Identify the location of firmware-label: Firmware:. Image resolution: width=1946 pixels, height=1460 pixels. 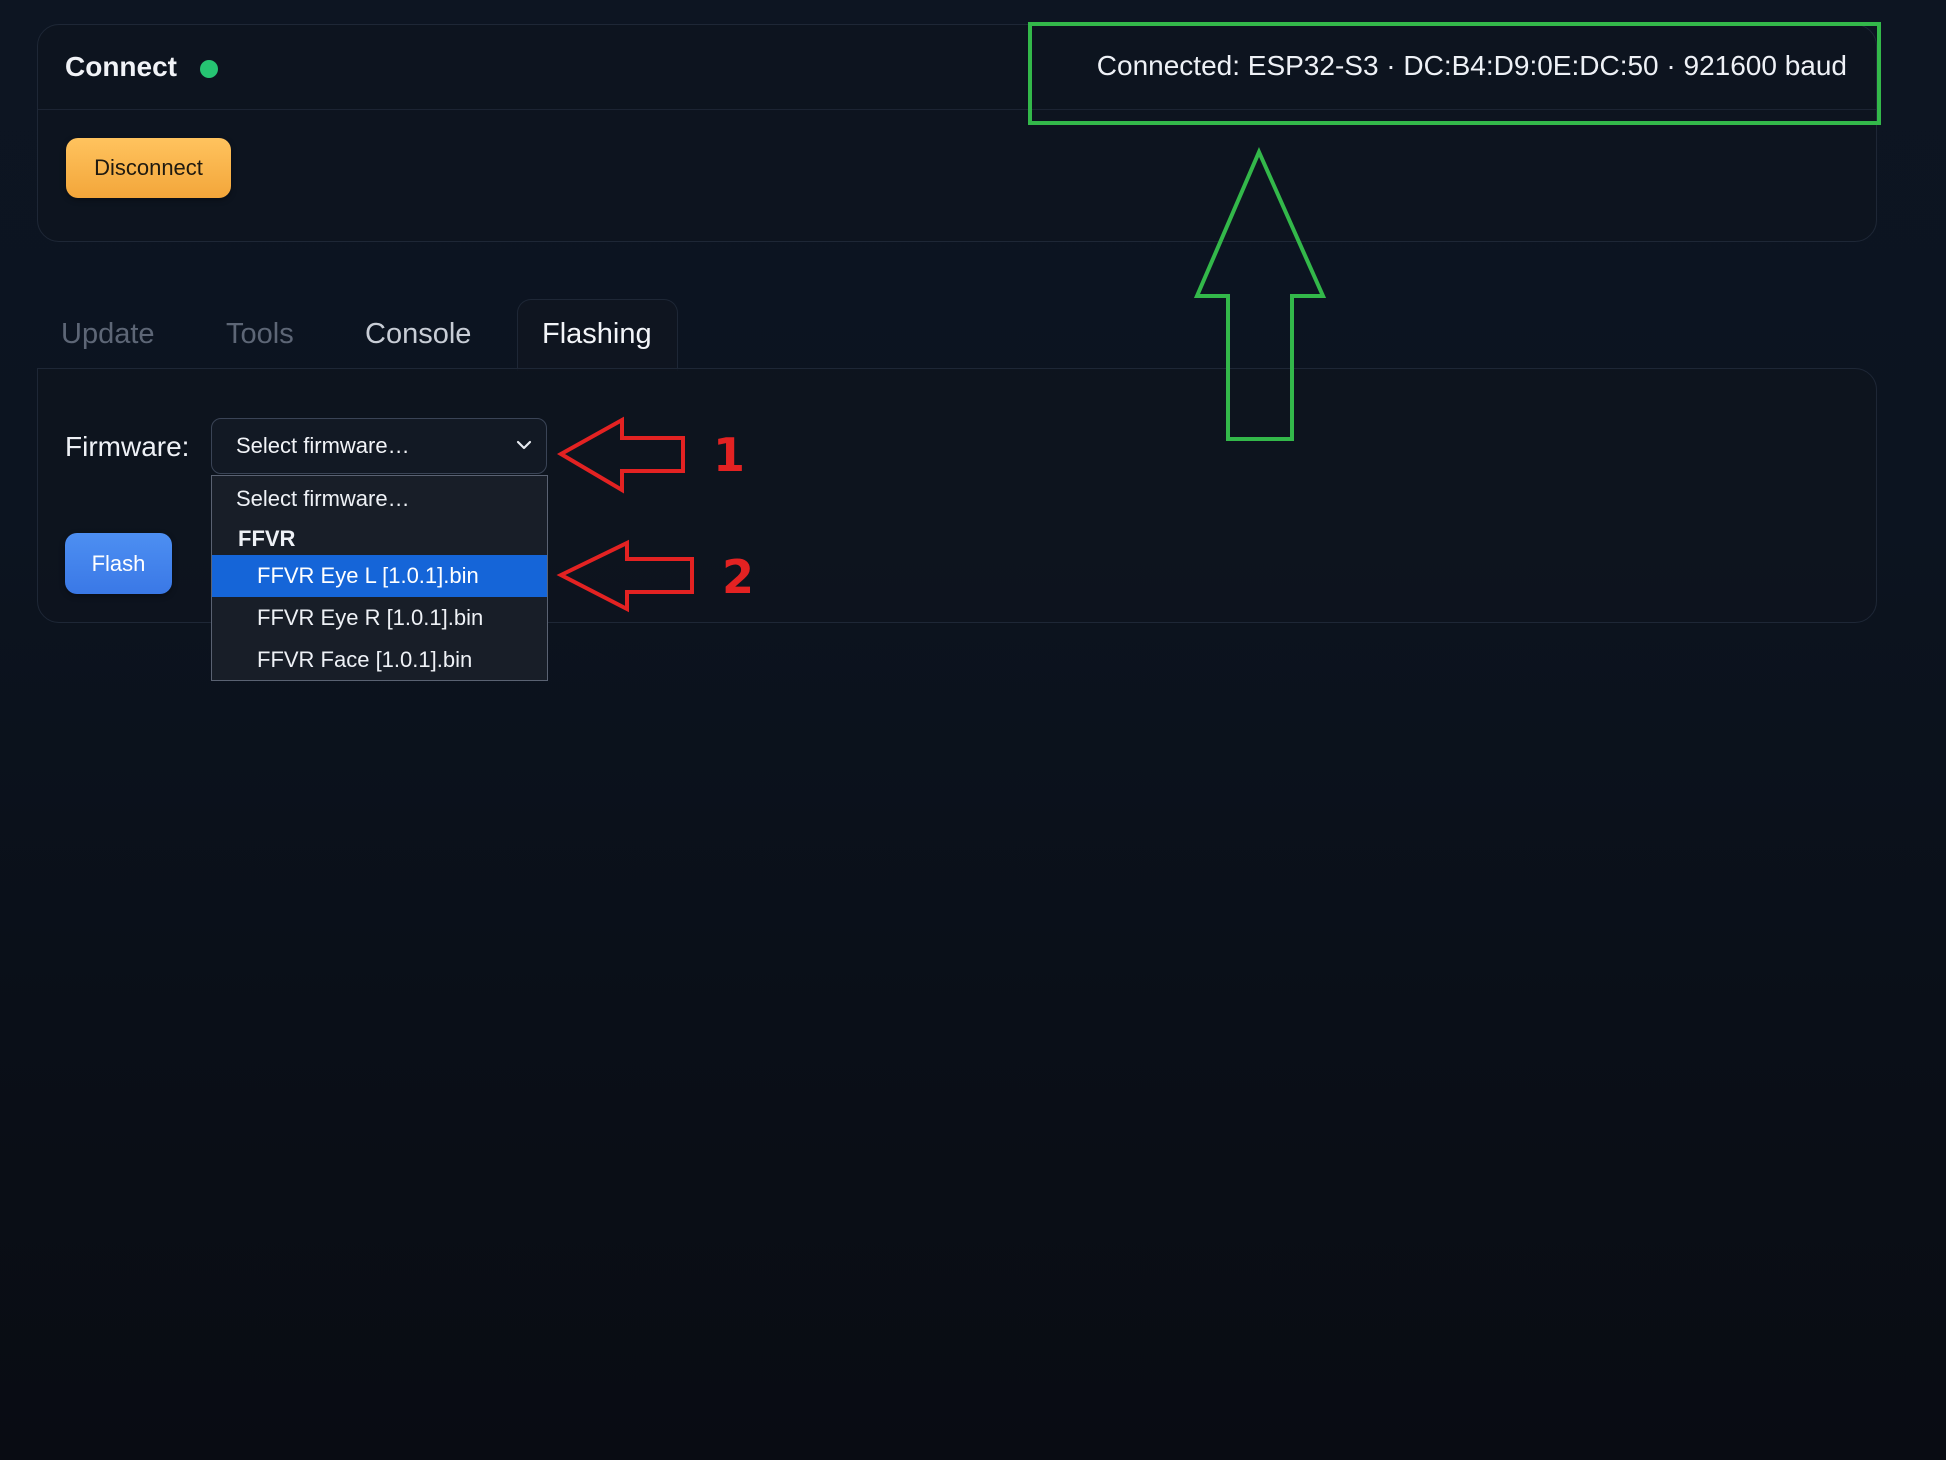
(127, 446).